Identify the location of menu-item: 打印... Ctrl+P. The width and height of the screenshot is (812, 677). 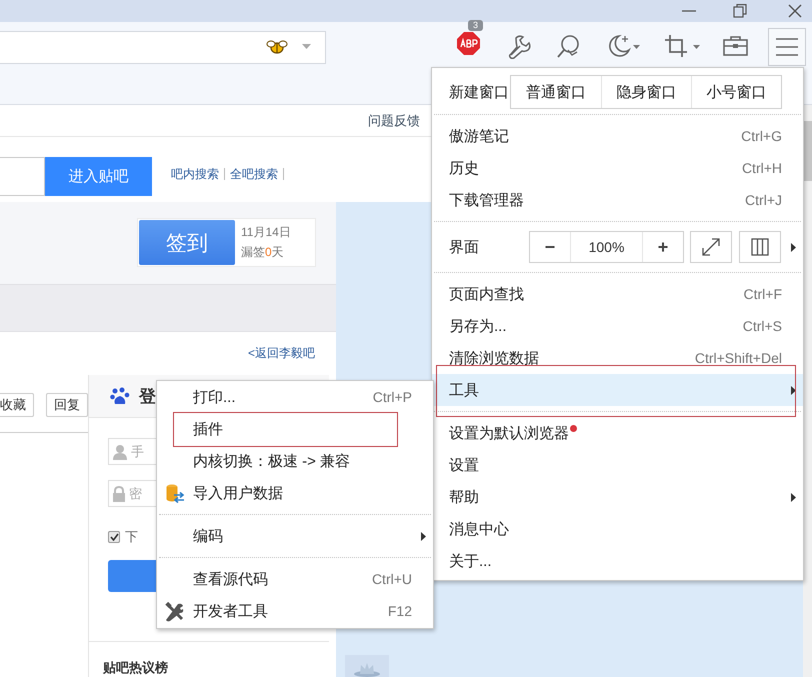
(295, 397).